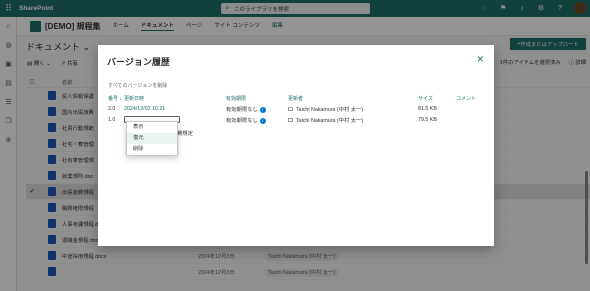 The width and height of the screenshot is (590, 291). Describe the element at coordinates (296, 99) in the screenshot. I see `col-modified-by: 更新者` at that location.